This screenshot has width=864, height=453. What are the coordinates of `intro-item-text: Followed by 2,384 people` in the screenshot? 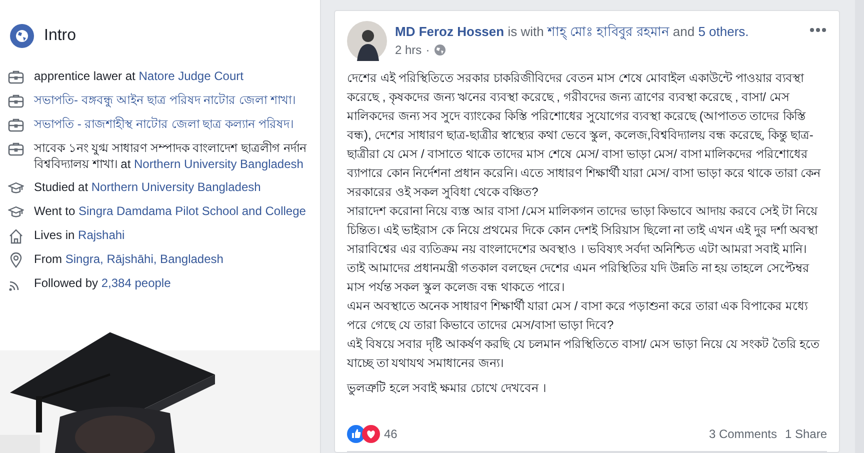 It's located at (102, 283).